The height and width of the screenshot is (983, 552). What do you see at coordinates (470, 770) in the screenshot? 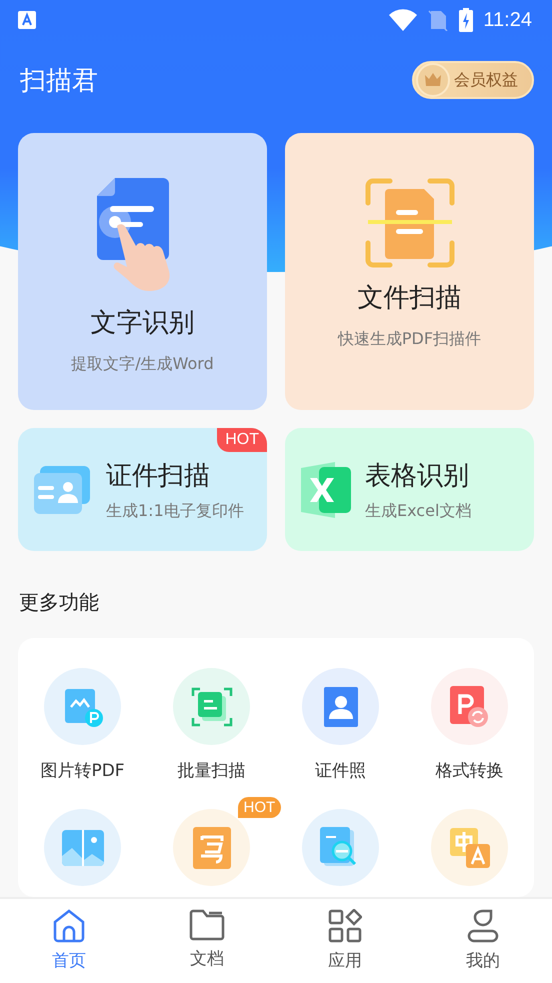
I see `tool-label: 格式转换` at bounding box center [470, 770].